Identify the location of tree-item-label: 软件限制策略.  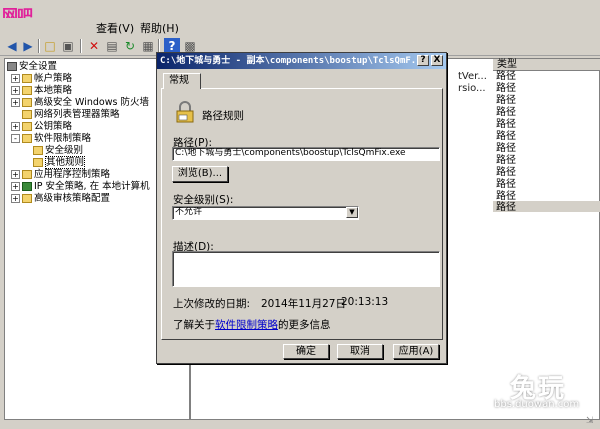
(63, 138).